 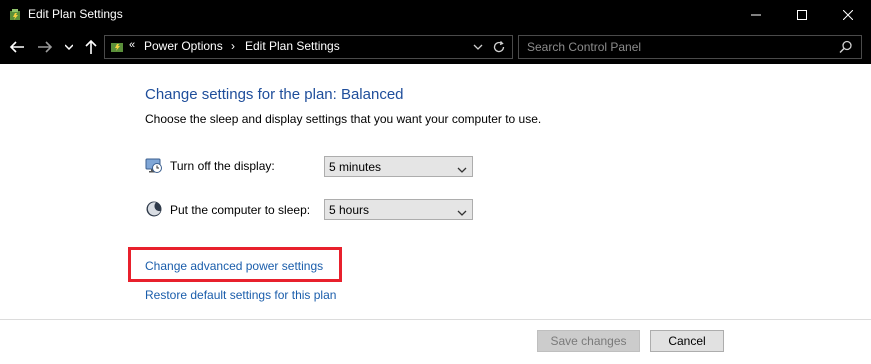 What do you see at coordinates (478, 47) in the screenshot?
I see `address-dropdown-chevron-down-icon` at bounding box center [478, 47].